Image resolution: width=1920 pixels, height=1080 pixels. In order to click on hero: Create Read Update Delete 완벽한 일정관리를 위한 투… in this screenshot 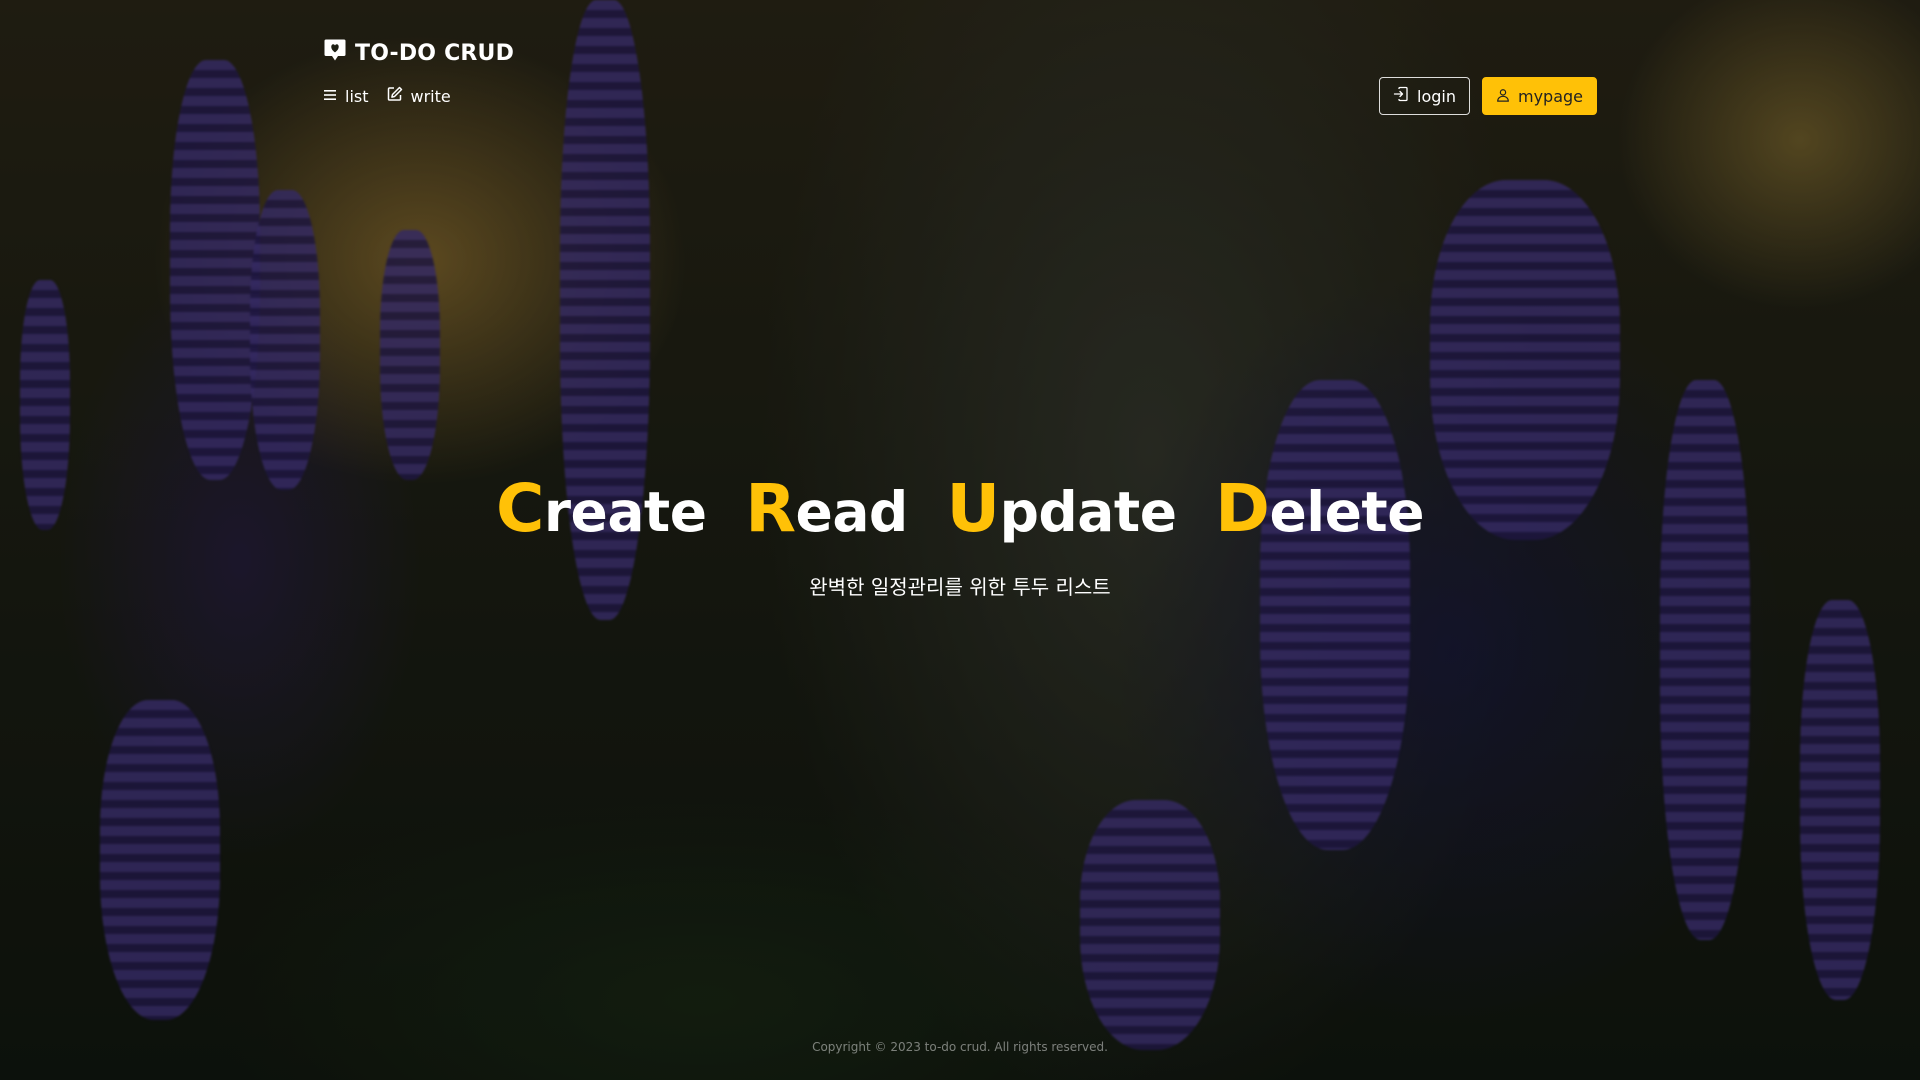, I will do `click(960, 535)`.